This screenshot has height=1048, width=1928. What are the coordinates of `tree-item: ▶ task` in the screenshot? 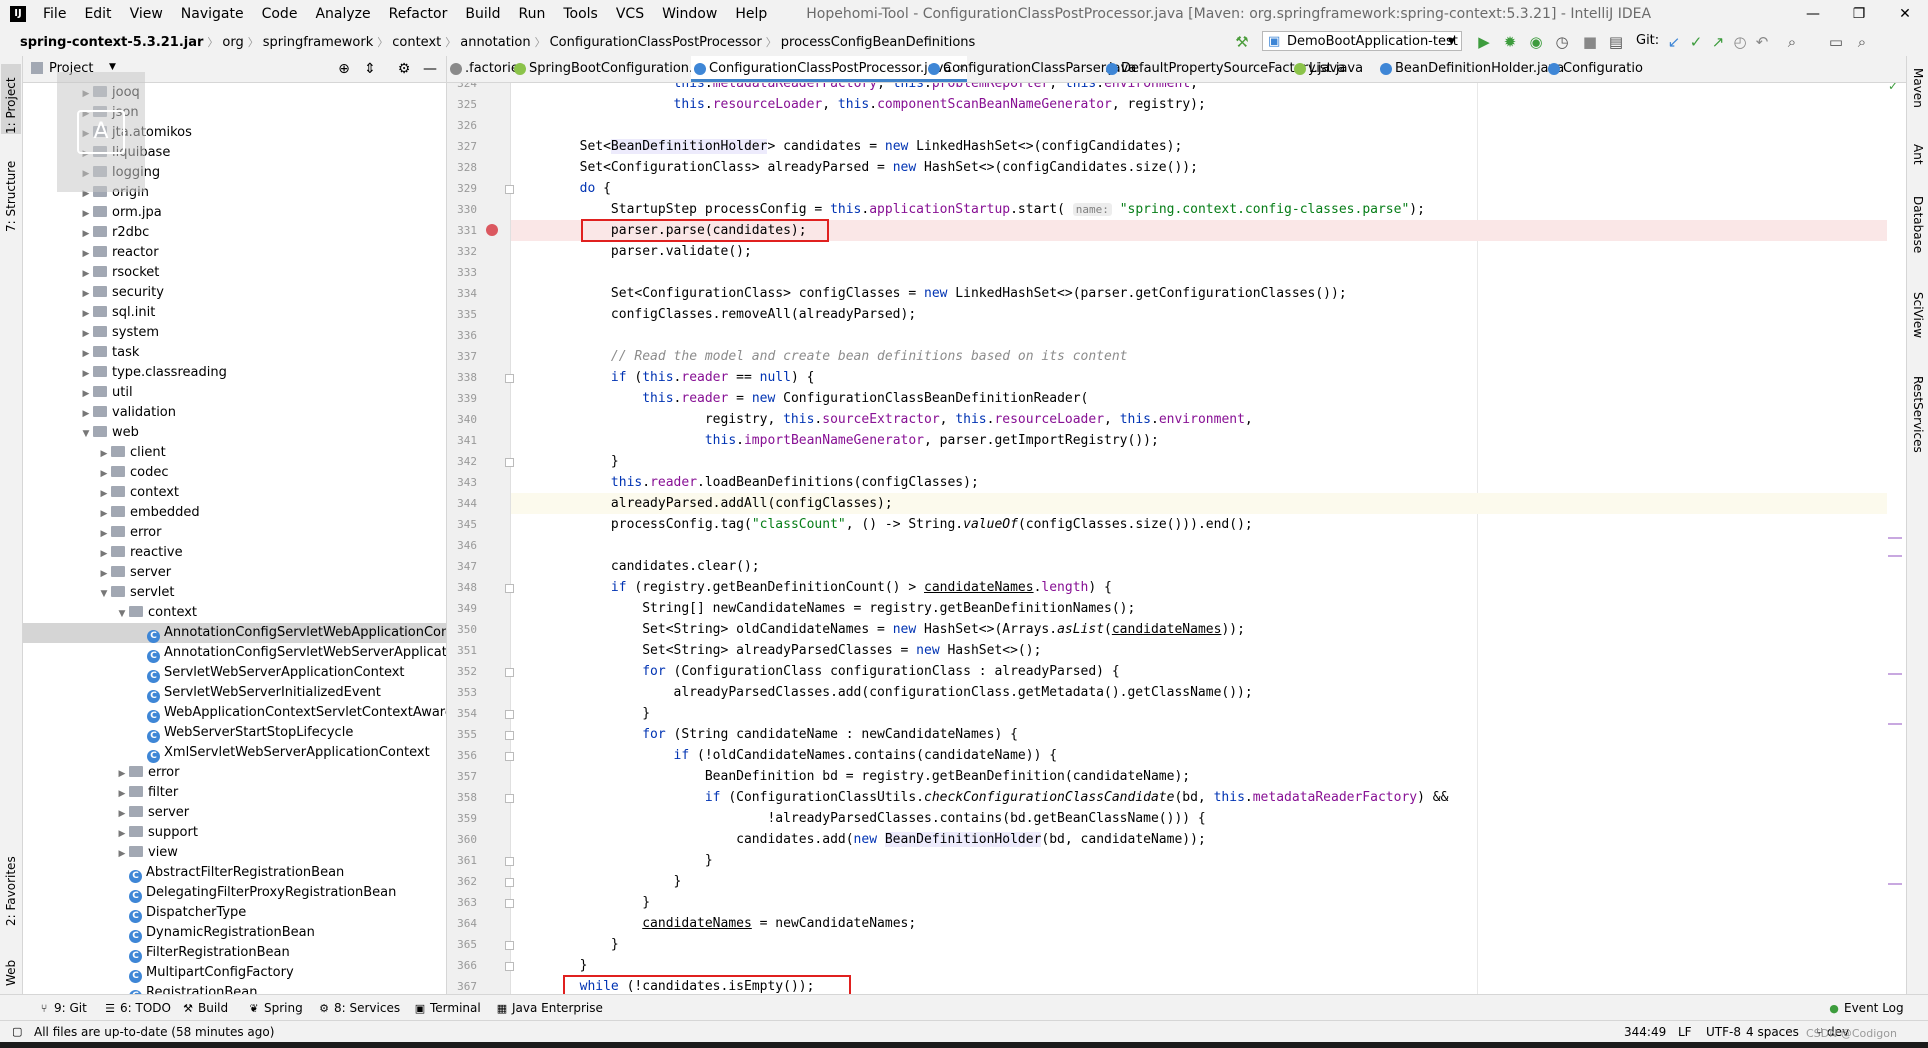 It's located at (234, 353).